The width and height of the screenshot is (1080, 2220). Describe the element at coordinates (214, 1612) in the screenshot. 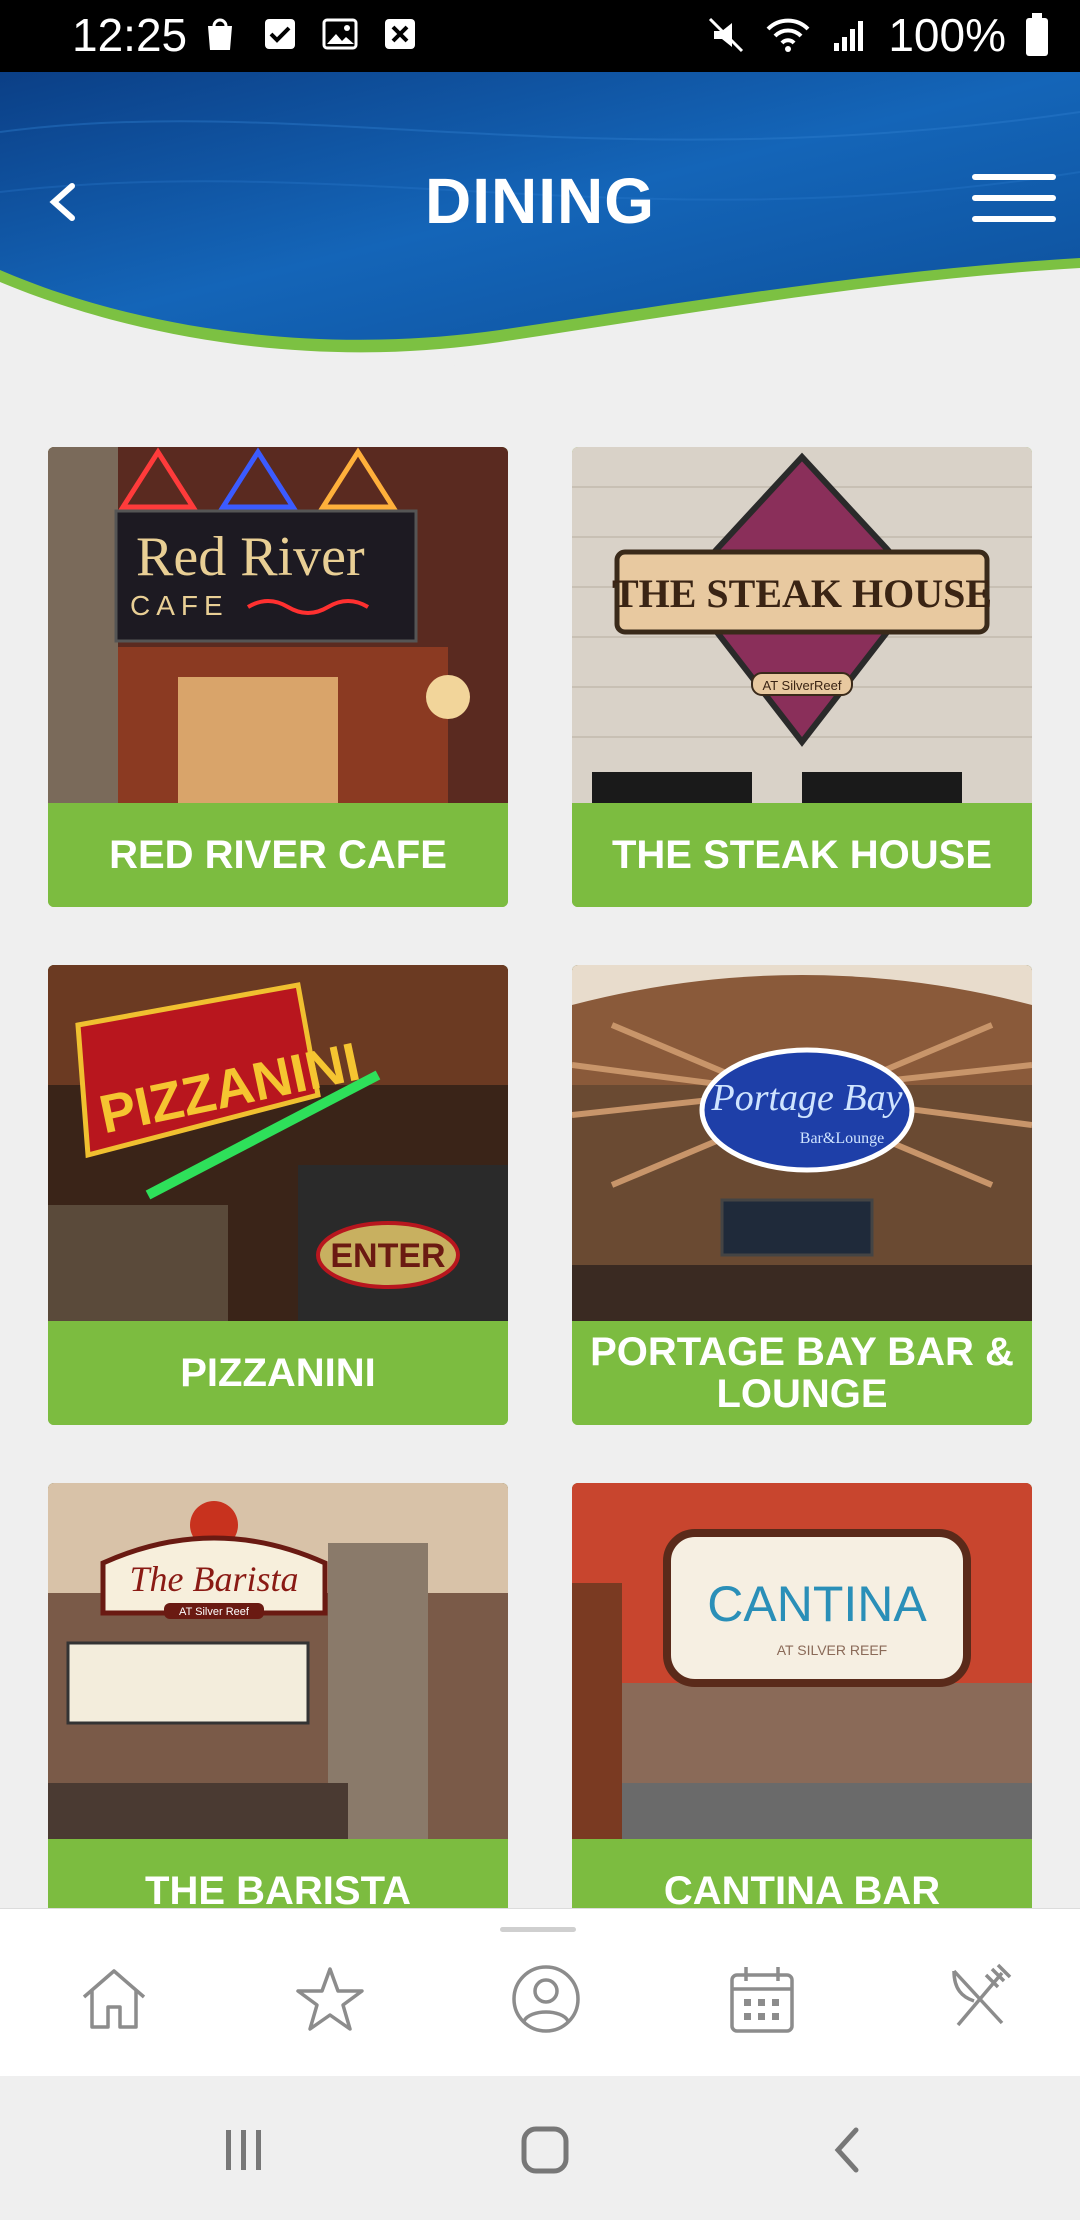

I see `barista-sign-sub: AT Silver Reef` at that location.